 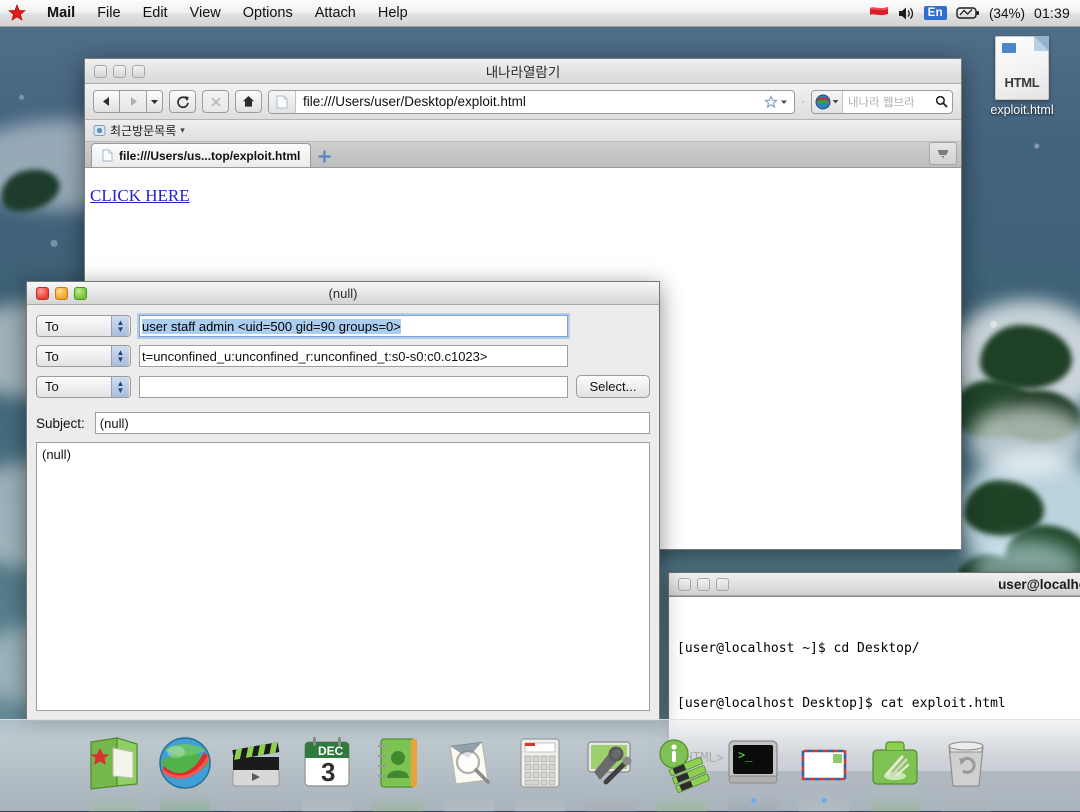 I want to click on menu-item-attach: Attach, so click(x=335, y=13).